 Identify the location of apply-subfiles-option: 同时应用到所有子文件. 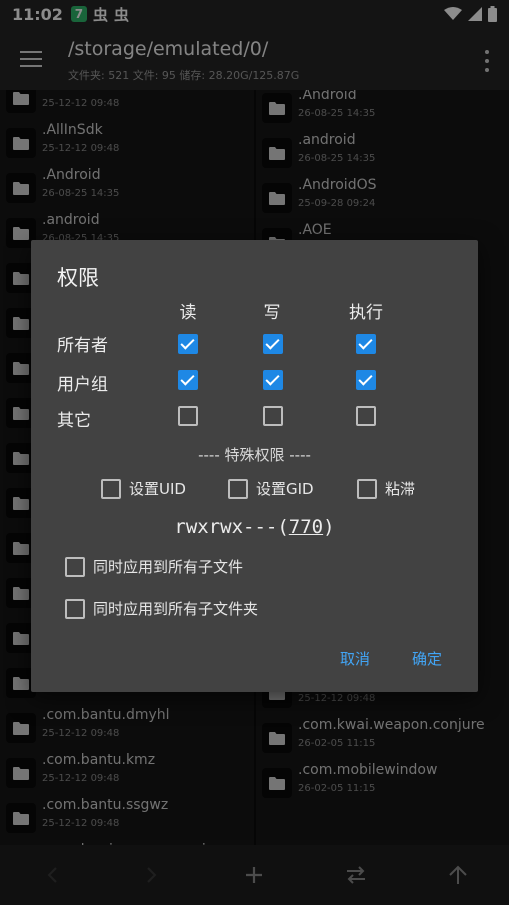
(154, 566).